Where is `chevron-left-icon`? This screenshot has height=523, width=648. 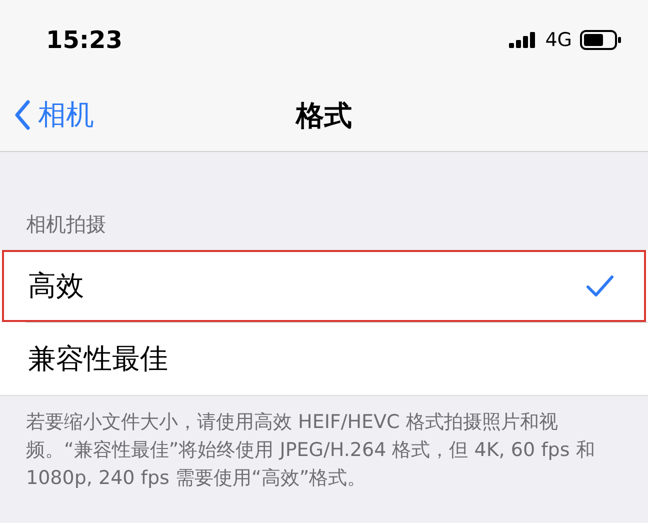 chevron-left-icon is located at coordinates (22, 115).